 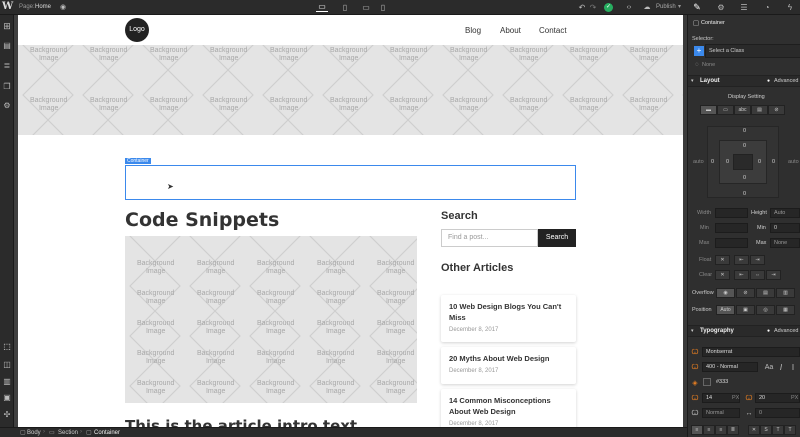 I want to click on max-width-field, so click(x=731, y=243).